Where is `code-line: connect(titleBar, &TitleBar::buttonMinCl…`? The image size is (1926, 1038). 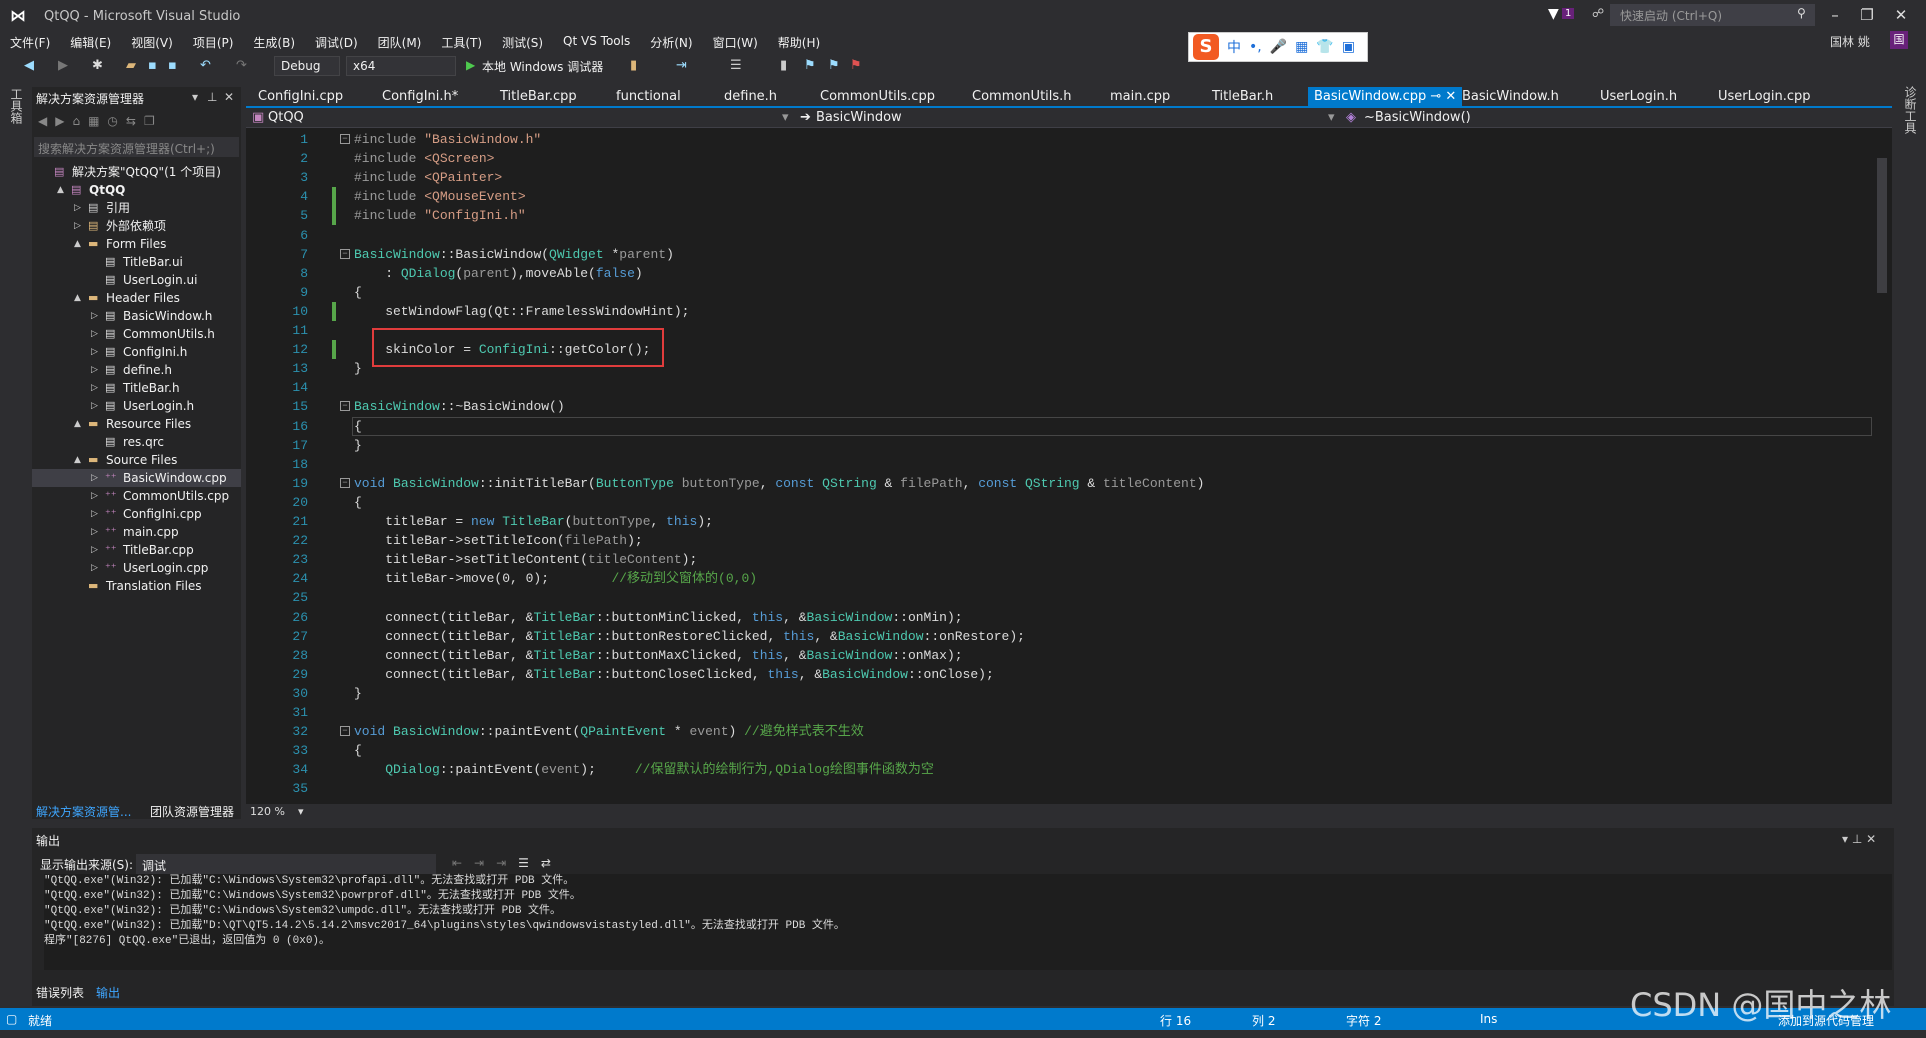
code-line: connect(titleBar, &TitleBar::buttonMinCl… is located at coordinates (658, 617).